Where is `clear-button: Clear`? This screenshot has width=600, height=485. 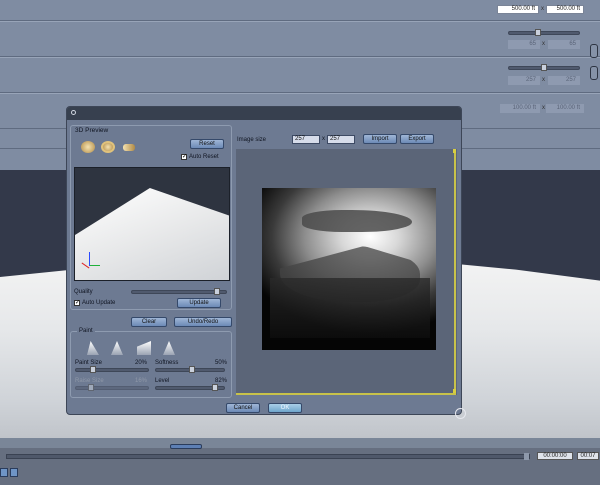
clear-button: Clear is located at coordinates (149, 322).